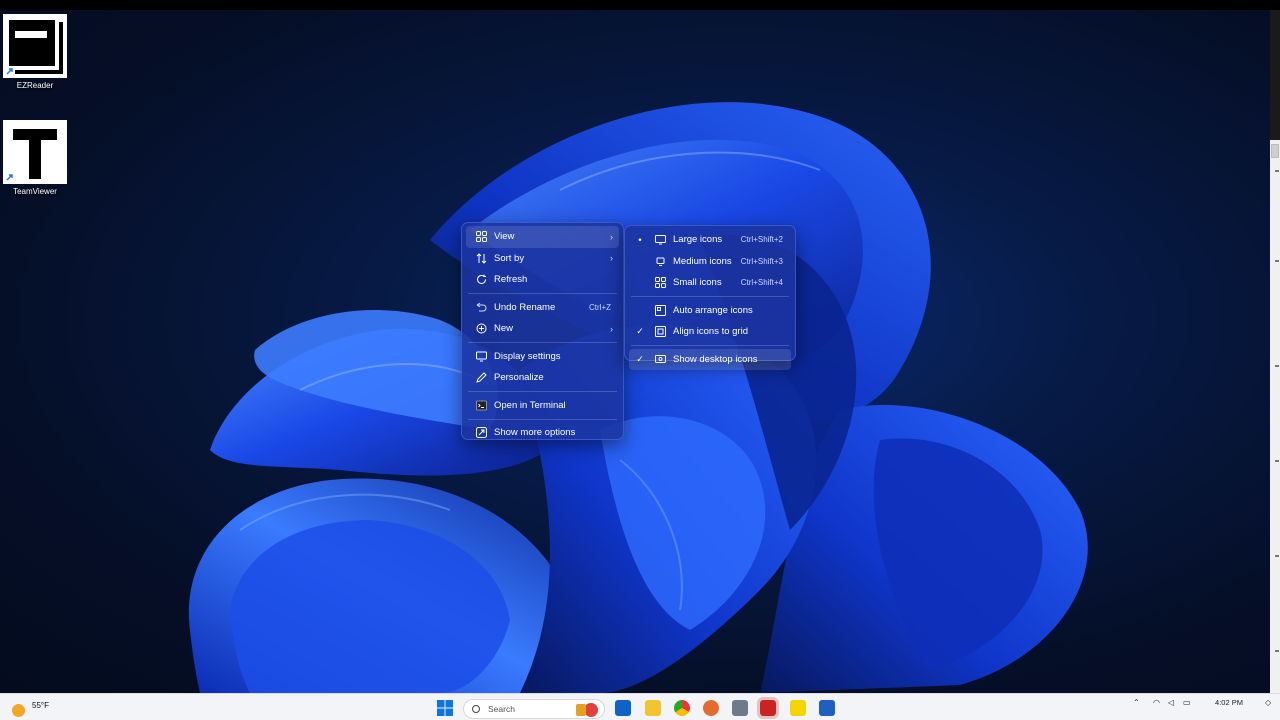 The height and width of the screenshot is (720, 1280). I want to click on monitor-medium-icon, so click(660, 261).